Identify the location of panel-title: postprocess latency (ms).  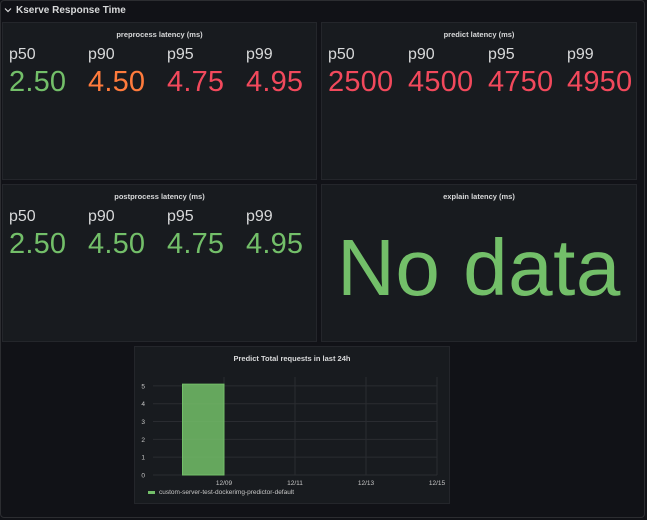
(159, 196).